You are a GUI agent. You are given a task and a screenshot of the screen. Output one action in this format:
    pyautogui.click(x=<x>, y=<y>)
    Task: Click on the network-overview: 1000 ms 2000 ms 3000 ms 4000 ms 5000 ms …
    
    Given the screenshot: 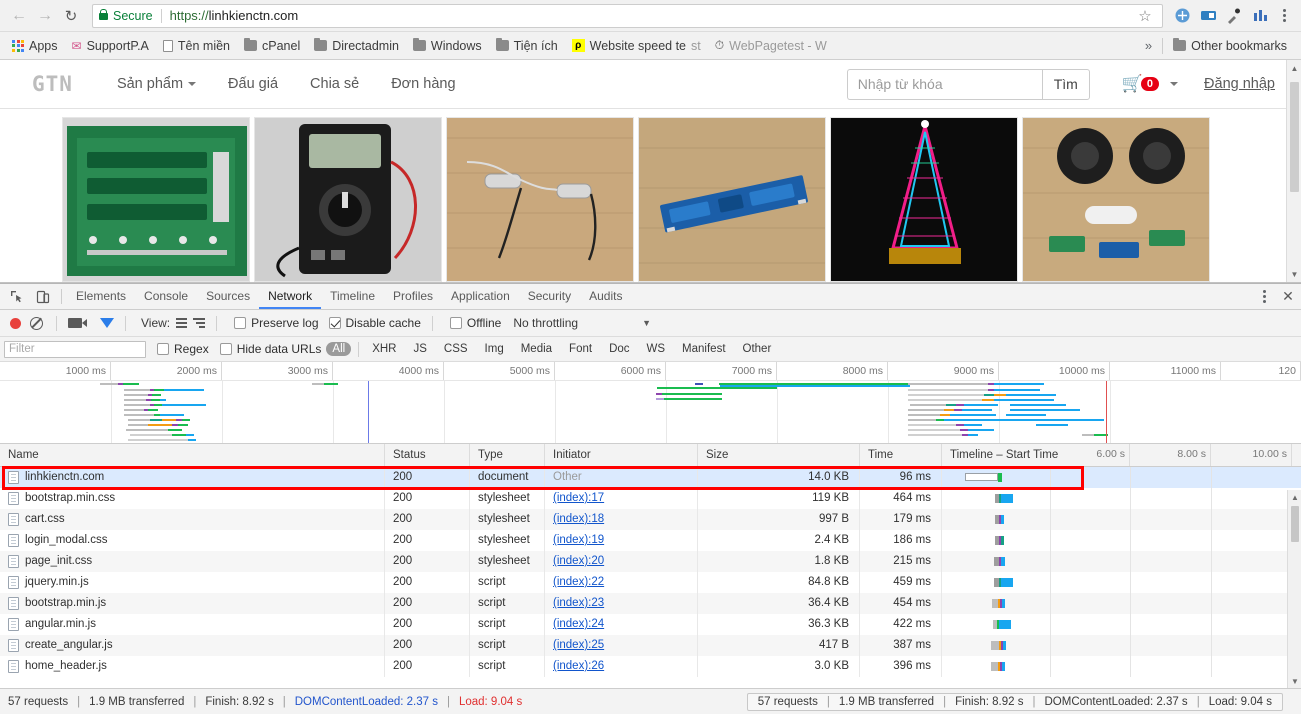 What is the action you would take?
    pyautogui.click(x=650, y=403)
    